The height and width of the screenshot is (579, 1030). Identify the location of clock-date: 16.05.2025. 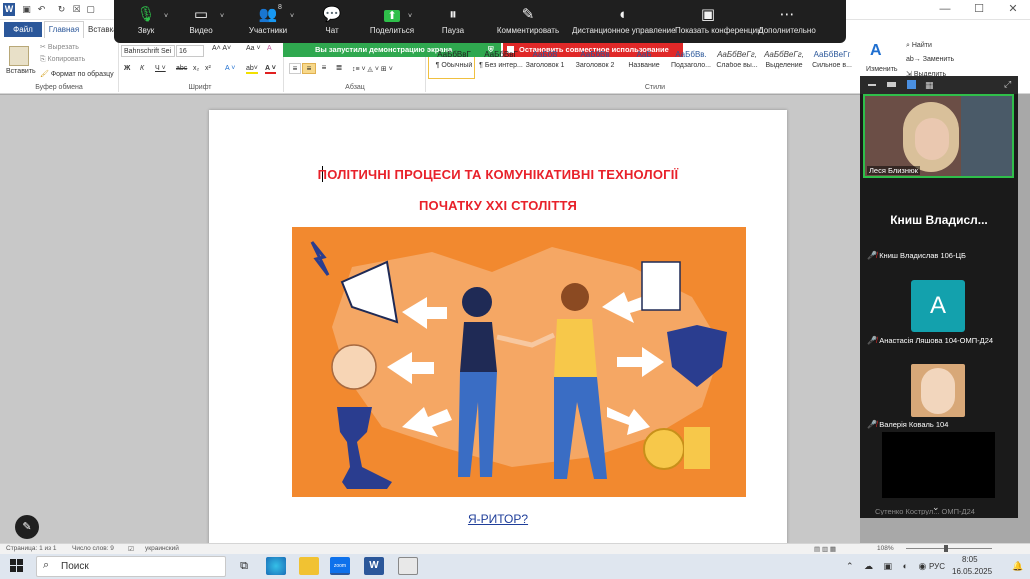
(972, 571).